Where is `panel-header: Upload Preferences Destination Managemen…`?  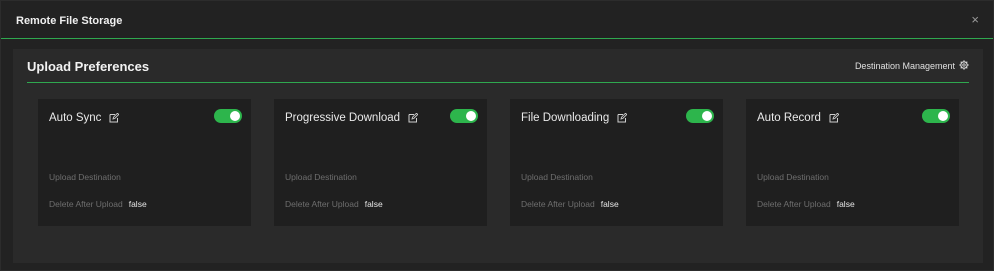 panel-header: Upload Preferences Destination Managemen… is located at coordinates (498, 66).